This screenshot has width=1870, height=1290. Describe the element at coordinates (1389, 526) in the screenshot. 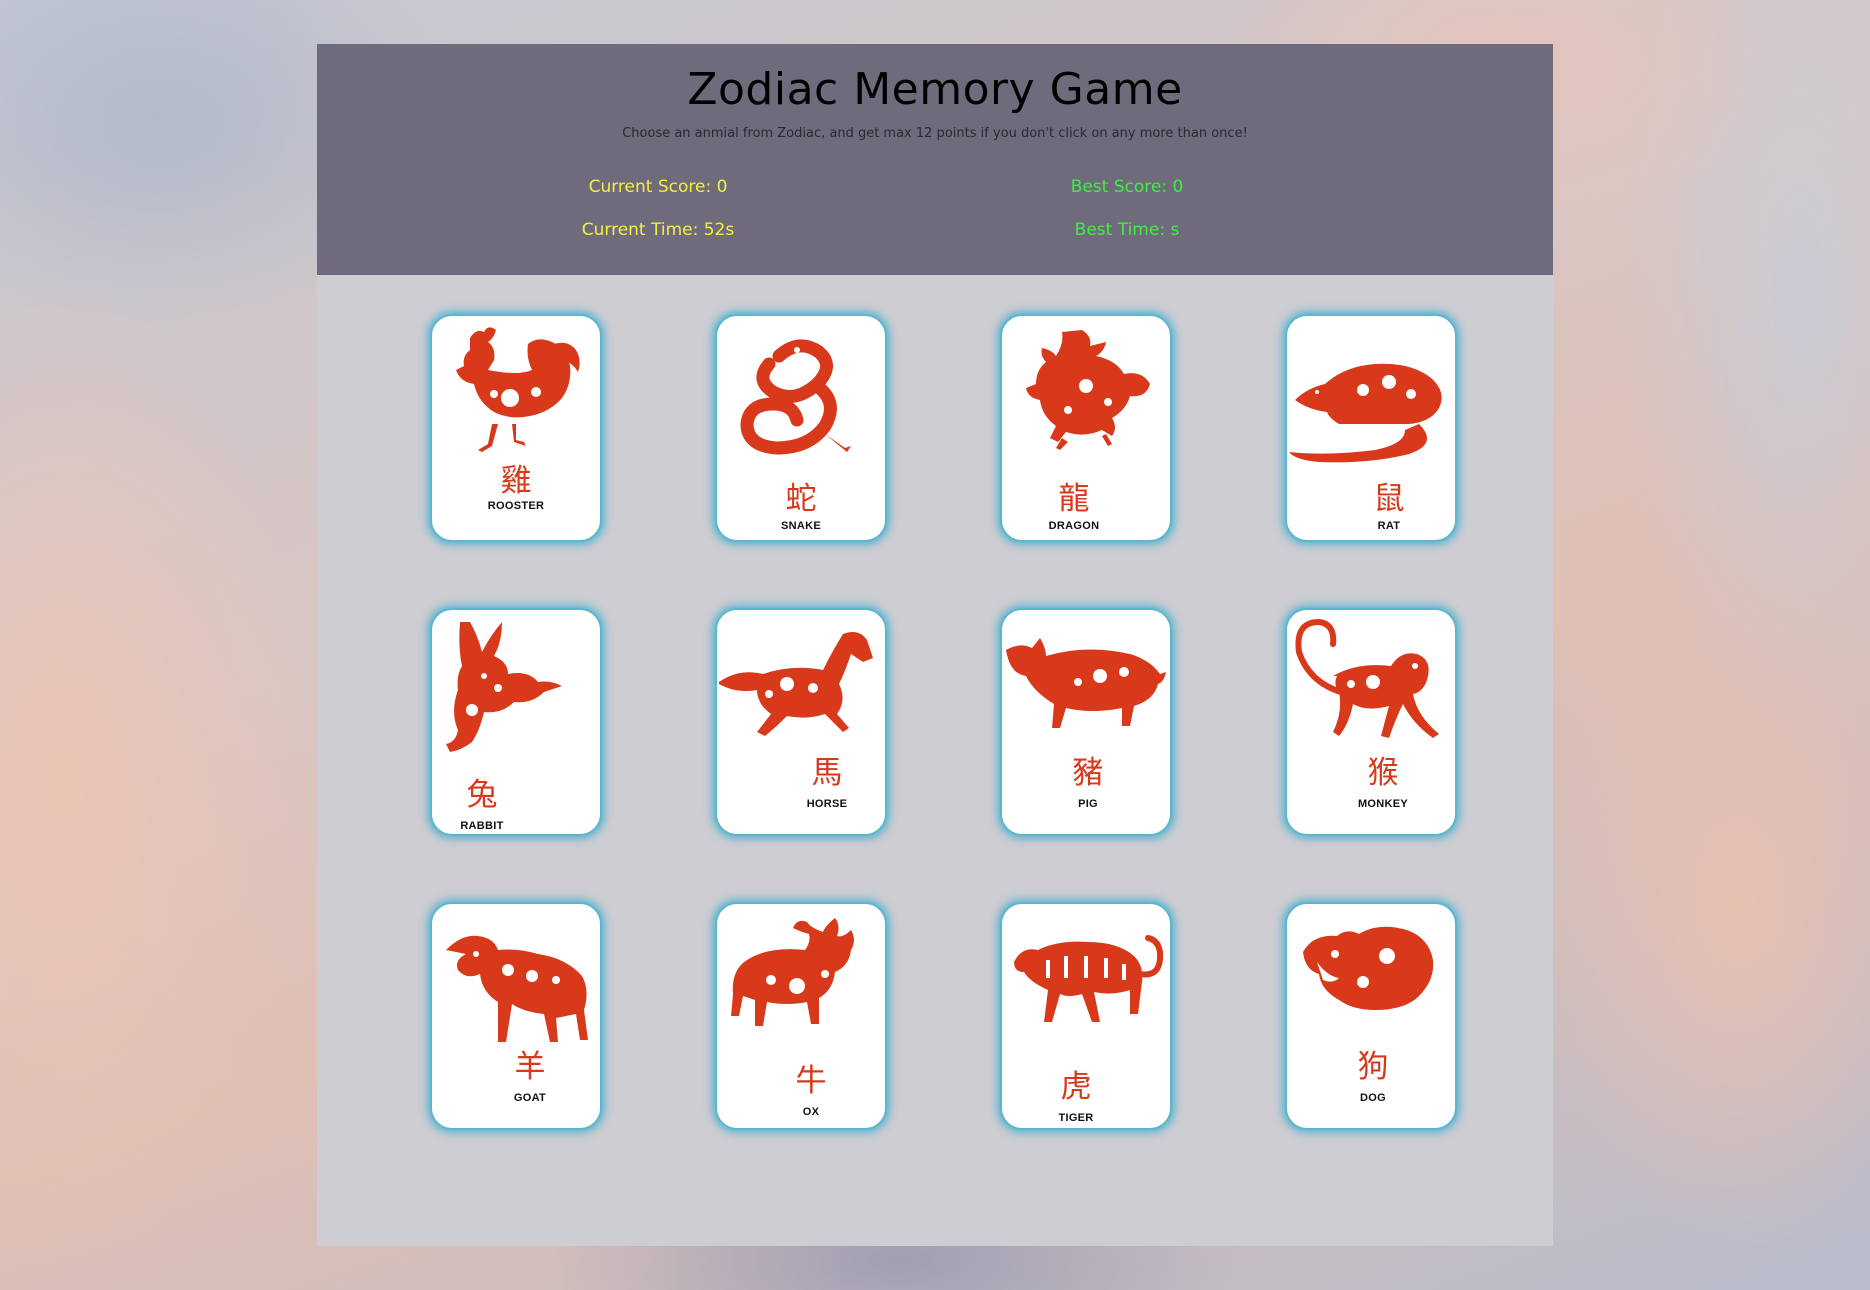

I see `card-label: RAT` at that location.